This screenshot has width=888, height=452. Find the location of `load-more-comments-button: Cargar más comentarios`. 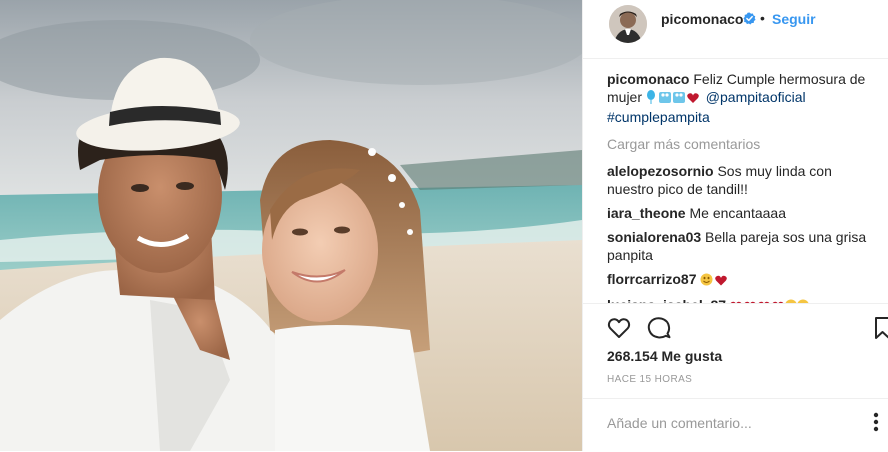

load-more-comments-button: Cargar más comentarios is located at coordinates (742, 144).